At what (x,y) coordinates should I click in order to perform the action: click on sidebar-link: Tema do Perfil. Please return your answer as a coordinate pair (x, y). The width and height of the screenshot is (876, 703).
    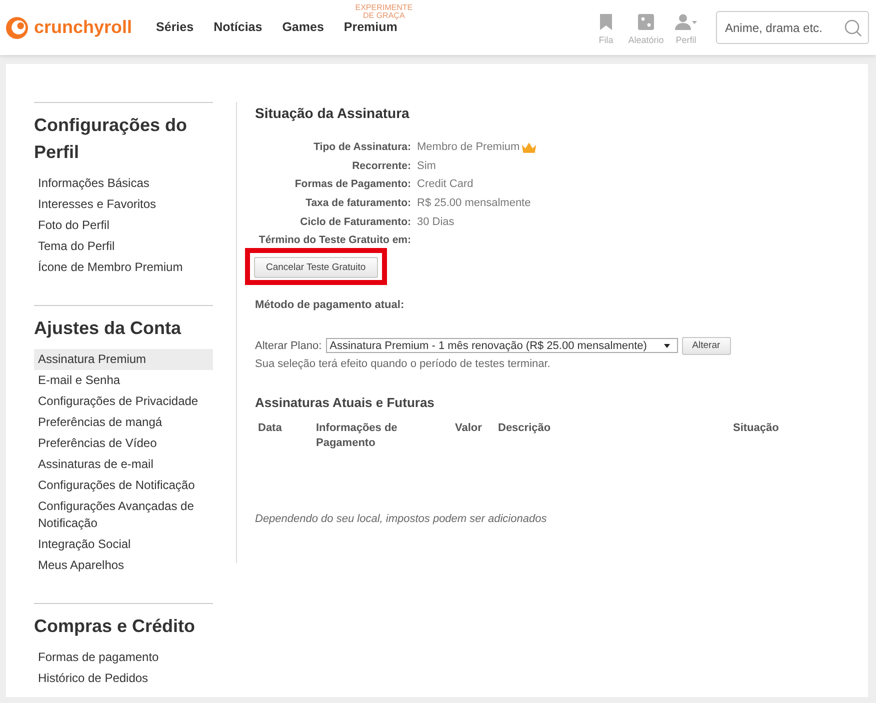
    Looking at the image, I should click on (123, 246).